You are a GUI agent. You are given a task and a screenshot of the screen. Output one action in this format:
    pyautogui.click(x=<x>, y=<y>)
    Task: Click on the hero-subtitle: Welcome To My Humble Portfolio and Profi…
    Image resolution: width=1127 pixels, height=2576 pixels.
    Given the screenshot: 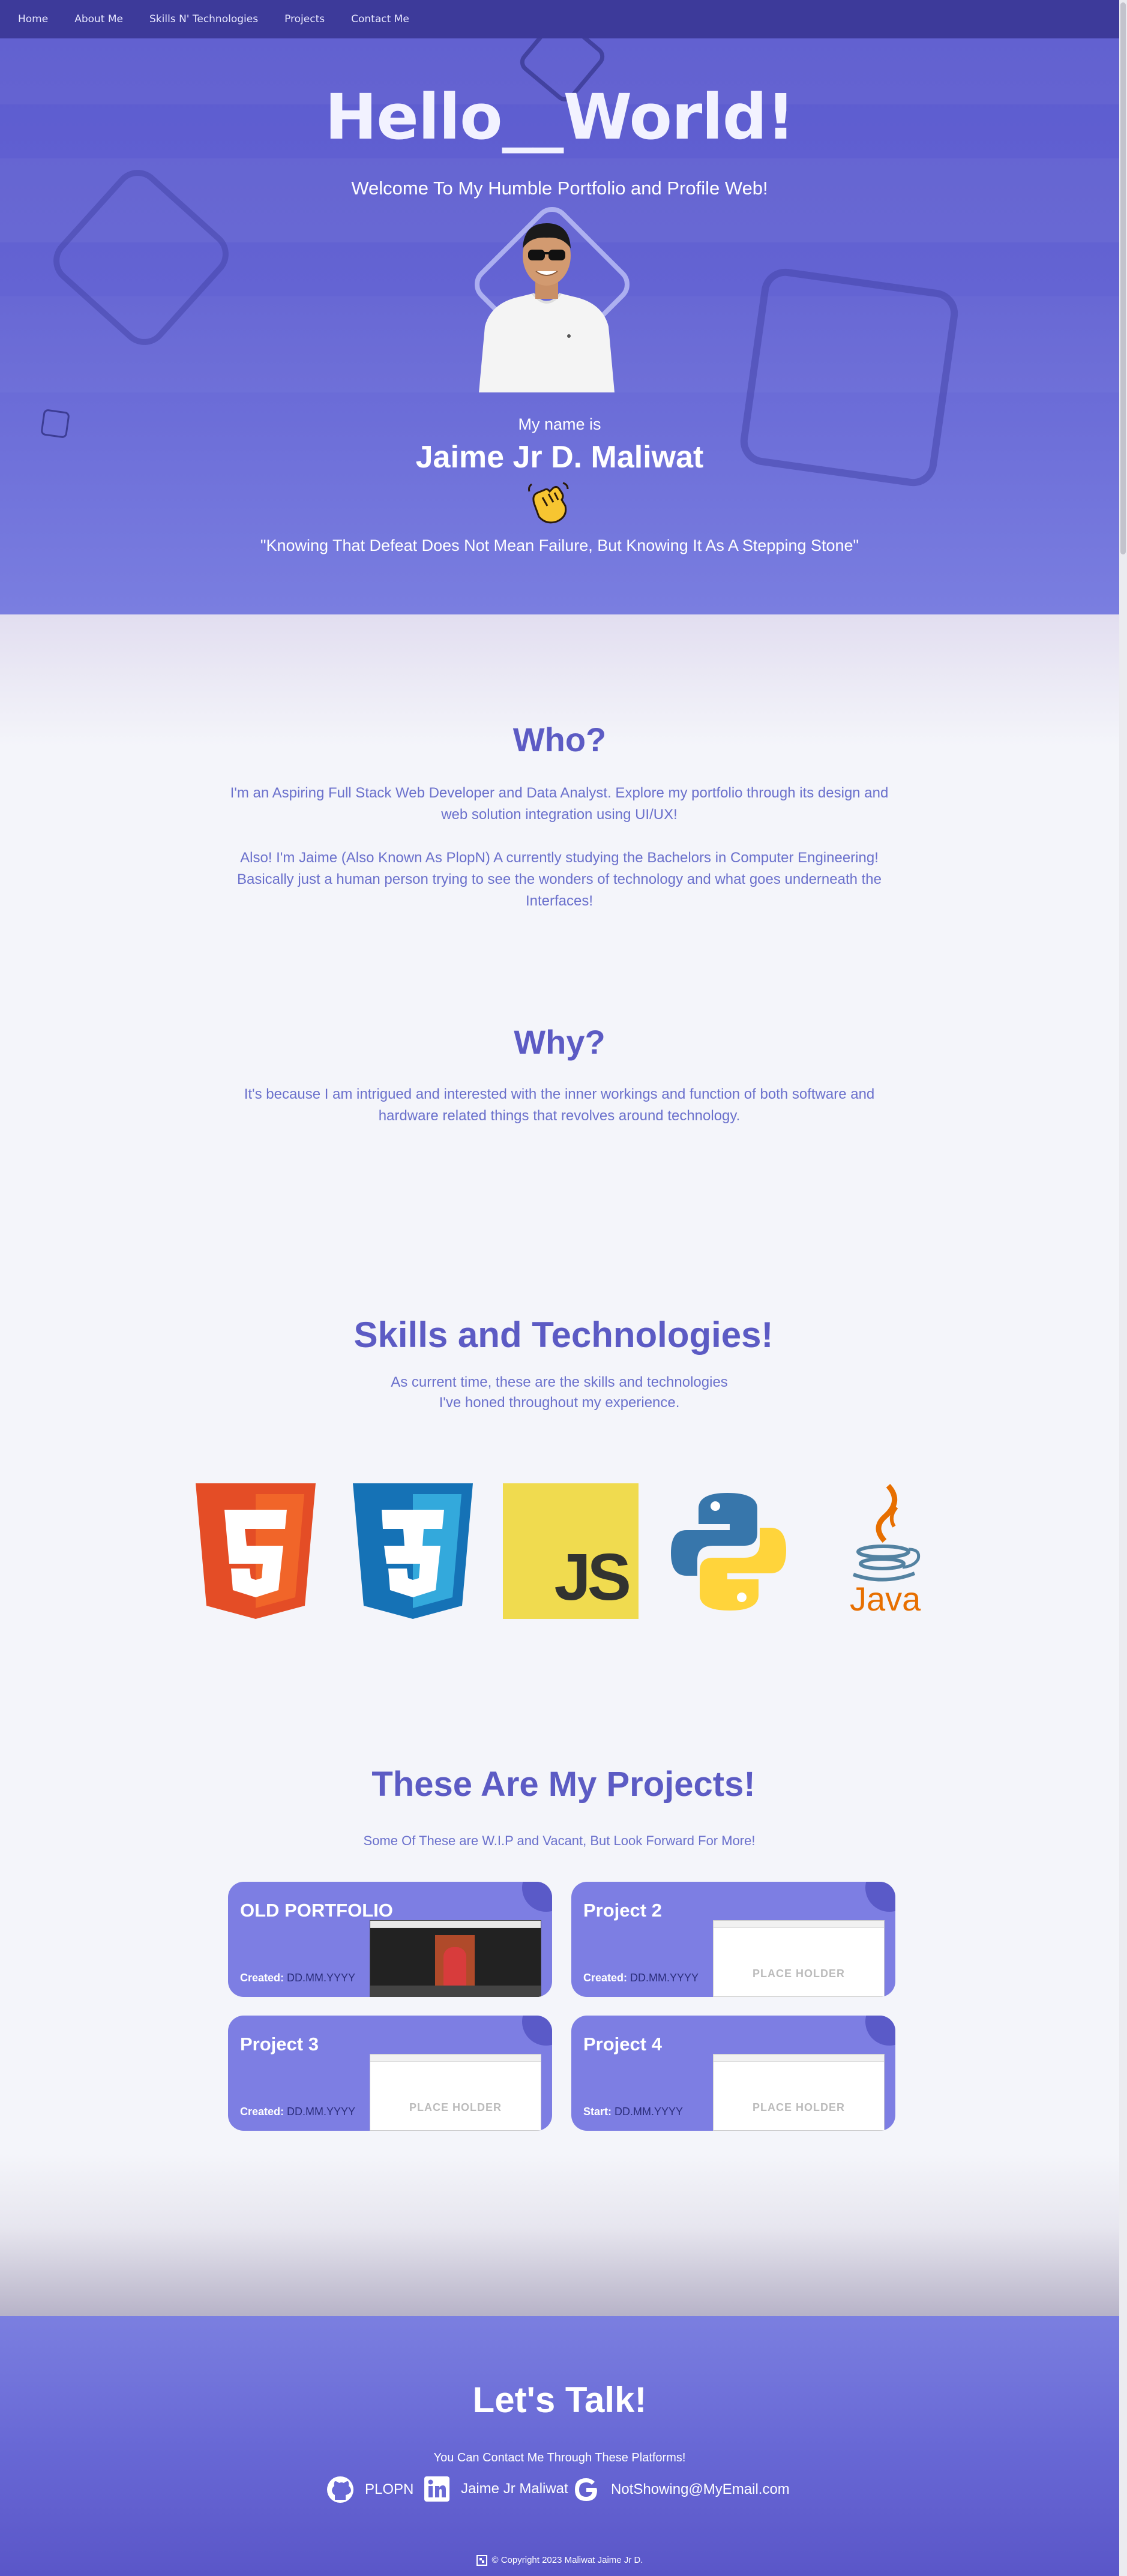 What is the action you would take?
    pyautogui.click(x=559, y=188)
    